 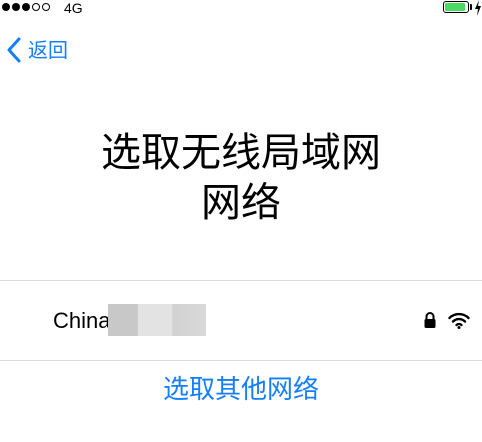 I want to click on back-button-label: 返回, so click(x=48, y=50).